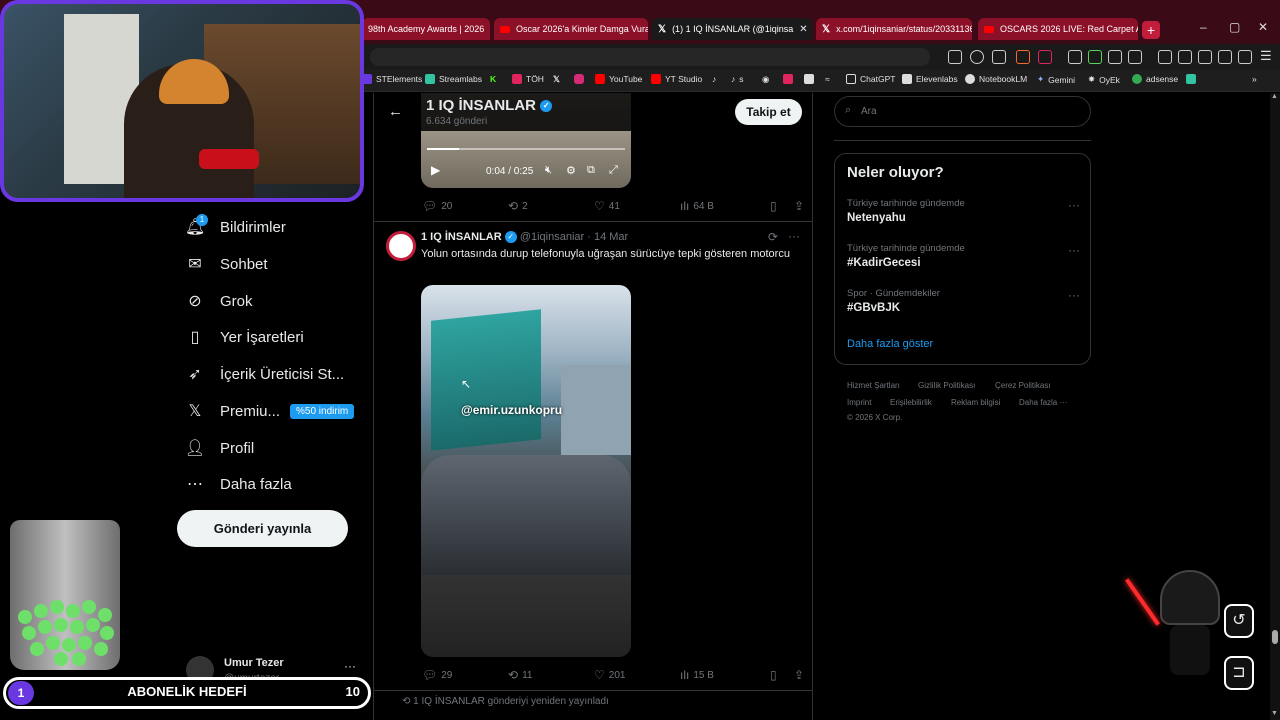  I want to click on show-more-link: Daha fazla göster, so click(890, 344).